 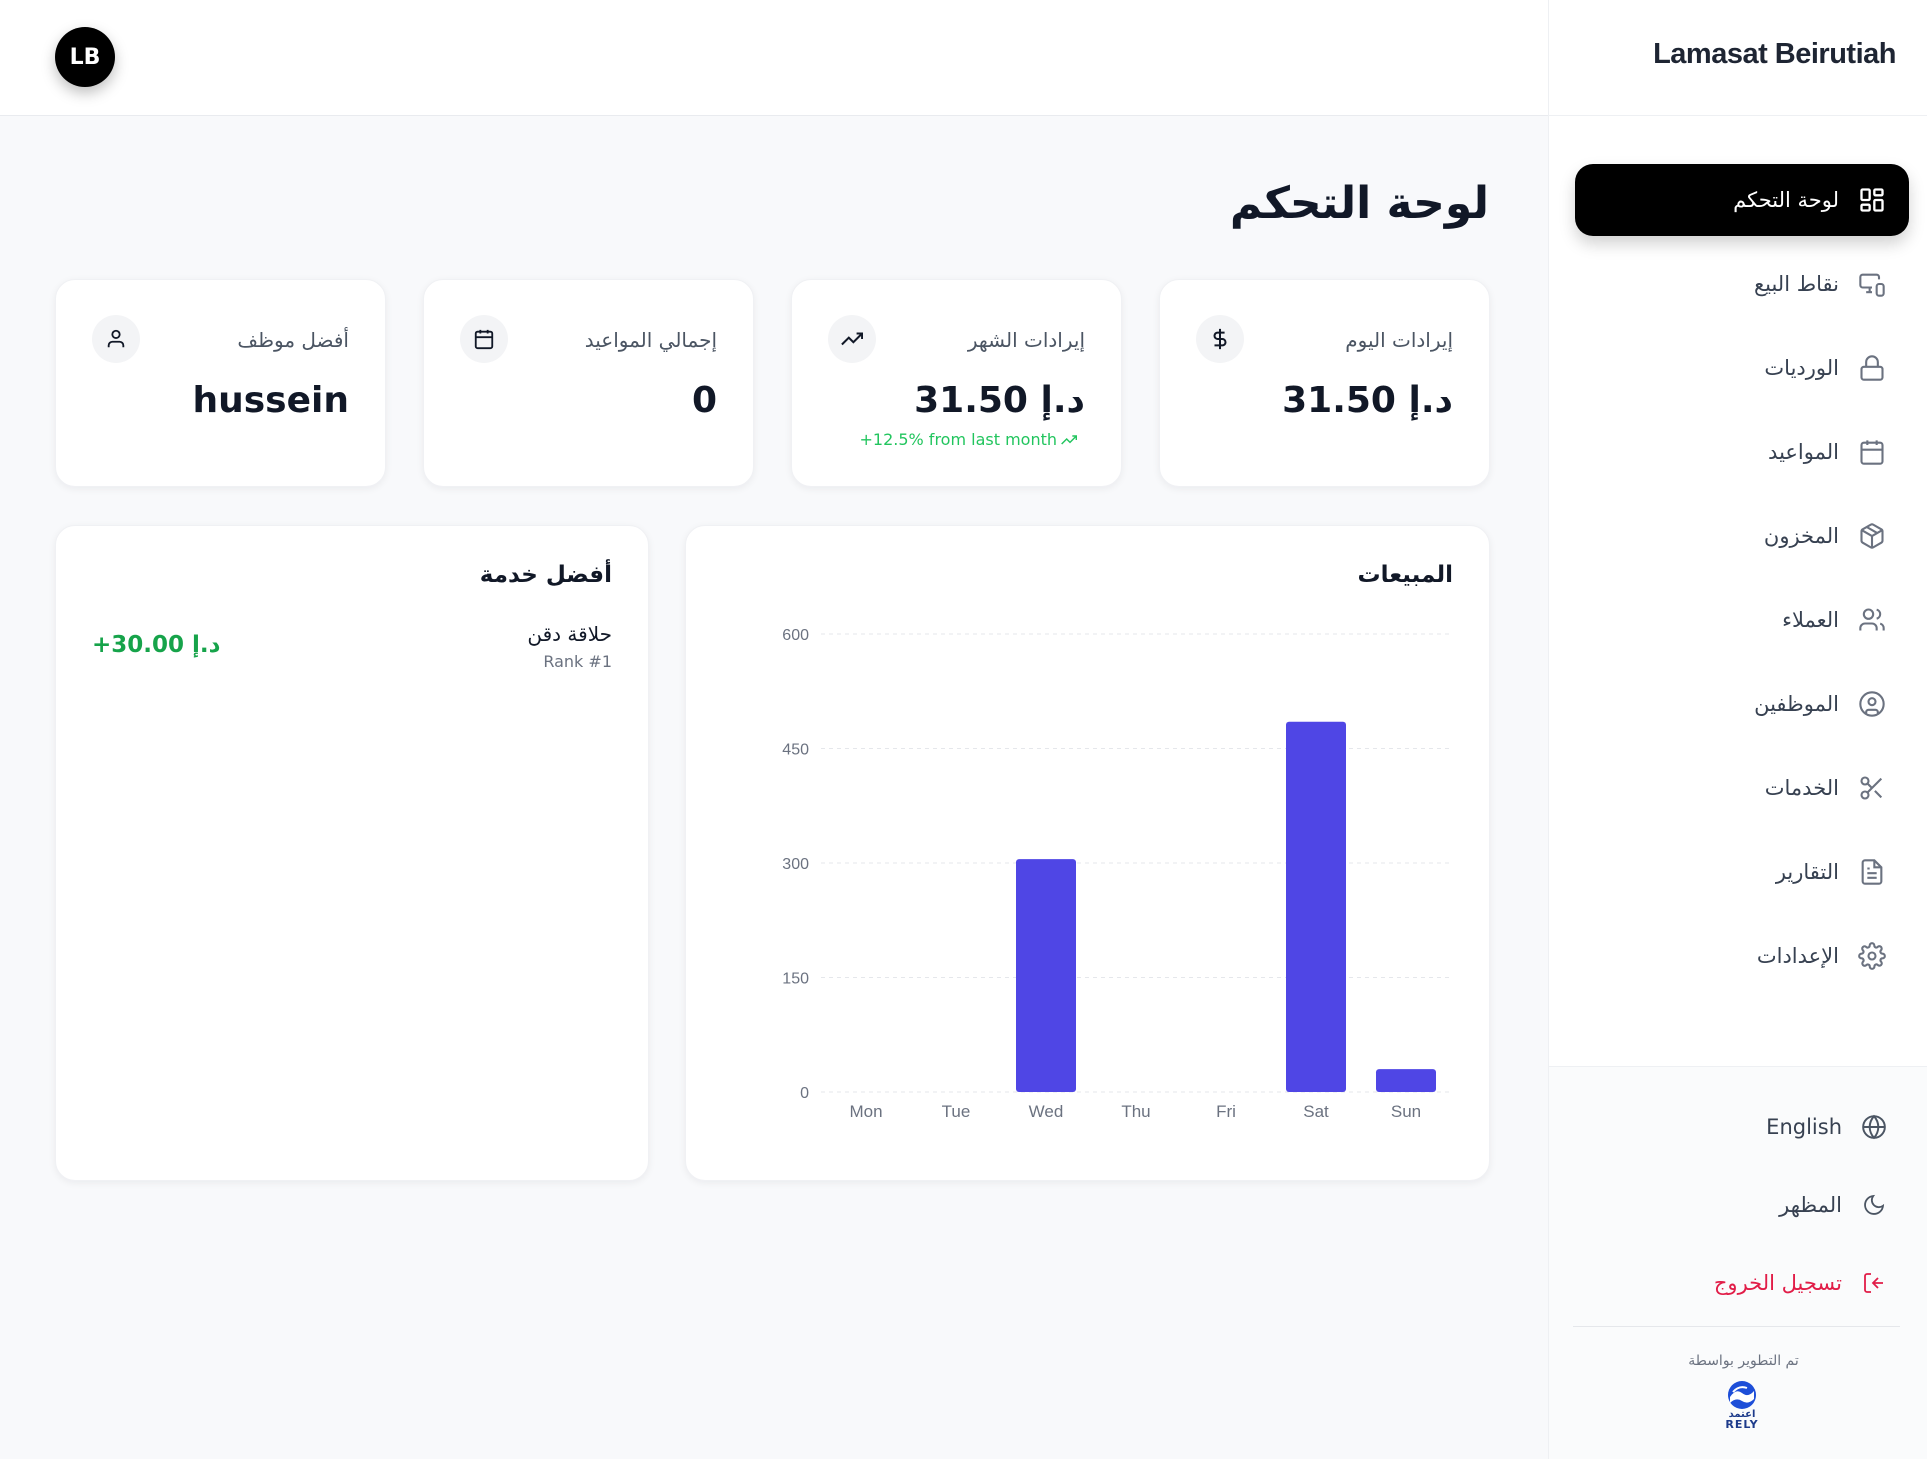 I want to click on sidebar-item-label: التقارير, so click(x=1807, y=872).